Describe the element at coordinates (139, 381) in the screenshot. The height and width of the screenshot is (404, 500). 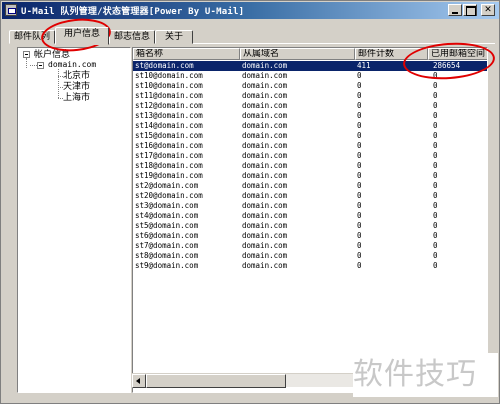
I see `scroll-left-icon` at that location.